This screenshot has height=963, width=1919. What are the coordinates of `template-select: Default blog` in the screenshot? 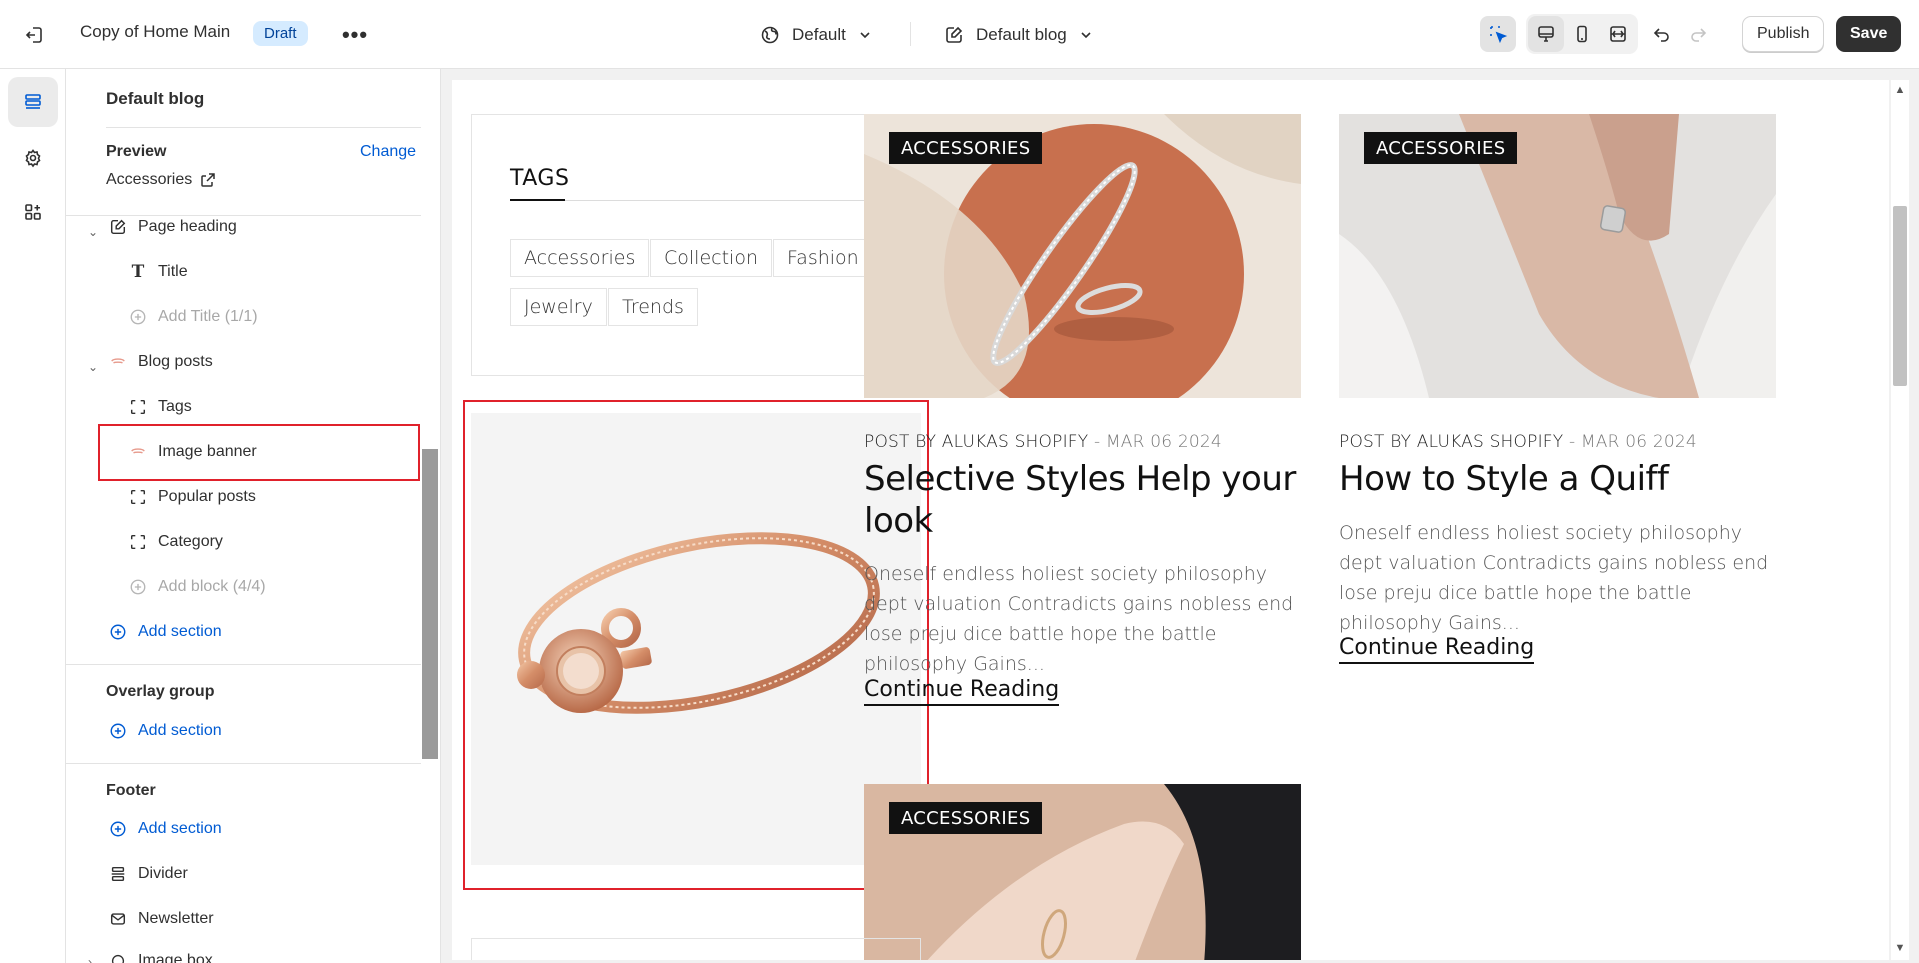 It's located at (1018, 35).